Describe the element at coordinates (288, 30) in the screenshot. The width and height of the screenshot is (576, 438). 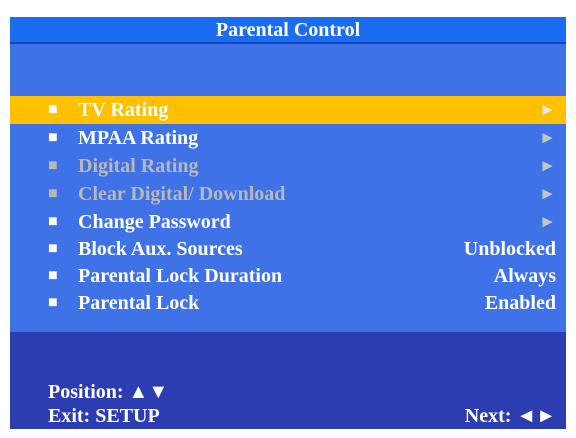
I see `page-title: Parental Control` at that location.